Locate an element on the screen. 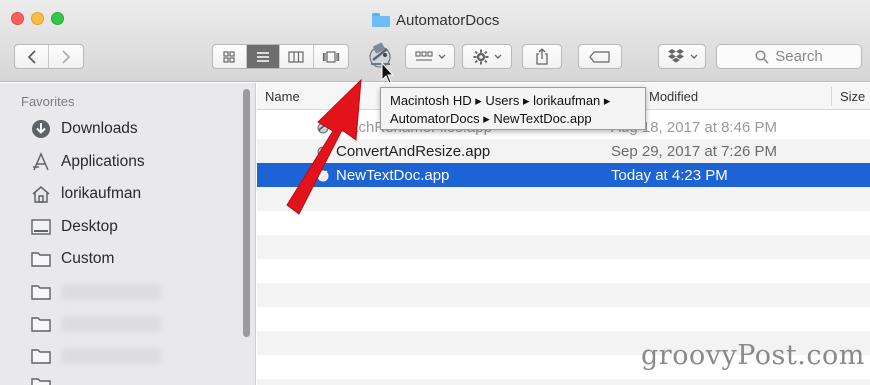  search-placeholder: Search is located at coordinates (799, 56).